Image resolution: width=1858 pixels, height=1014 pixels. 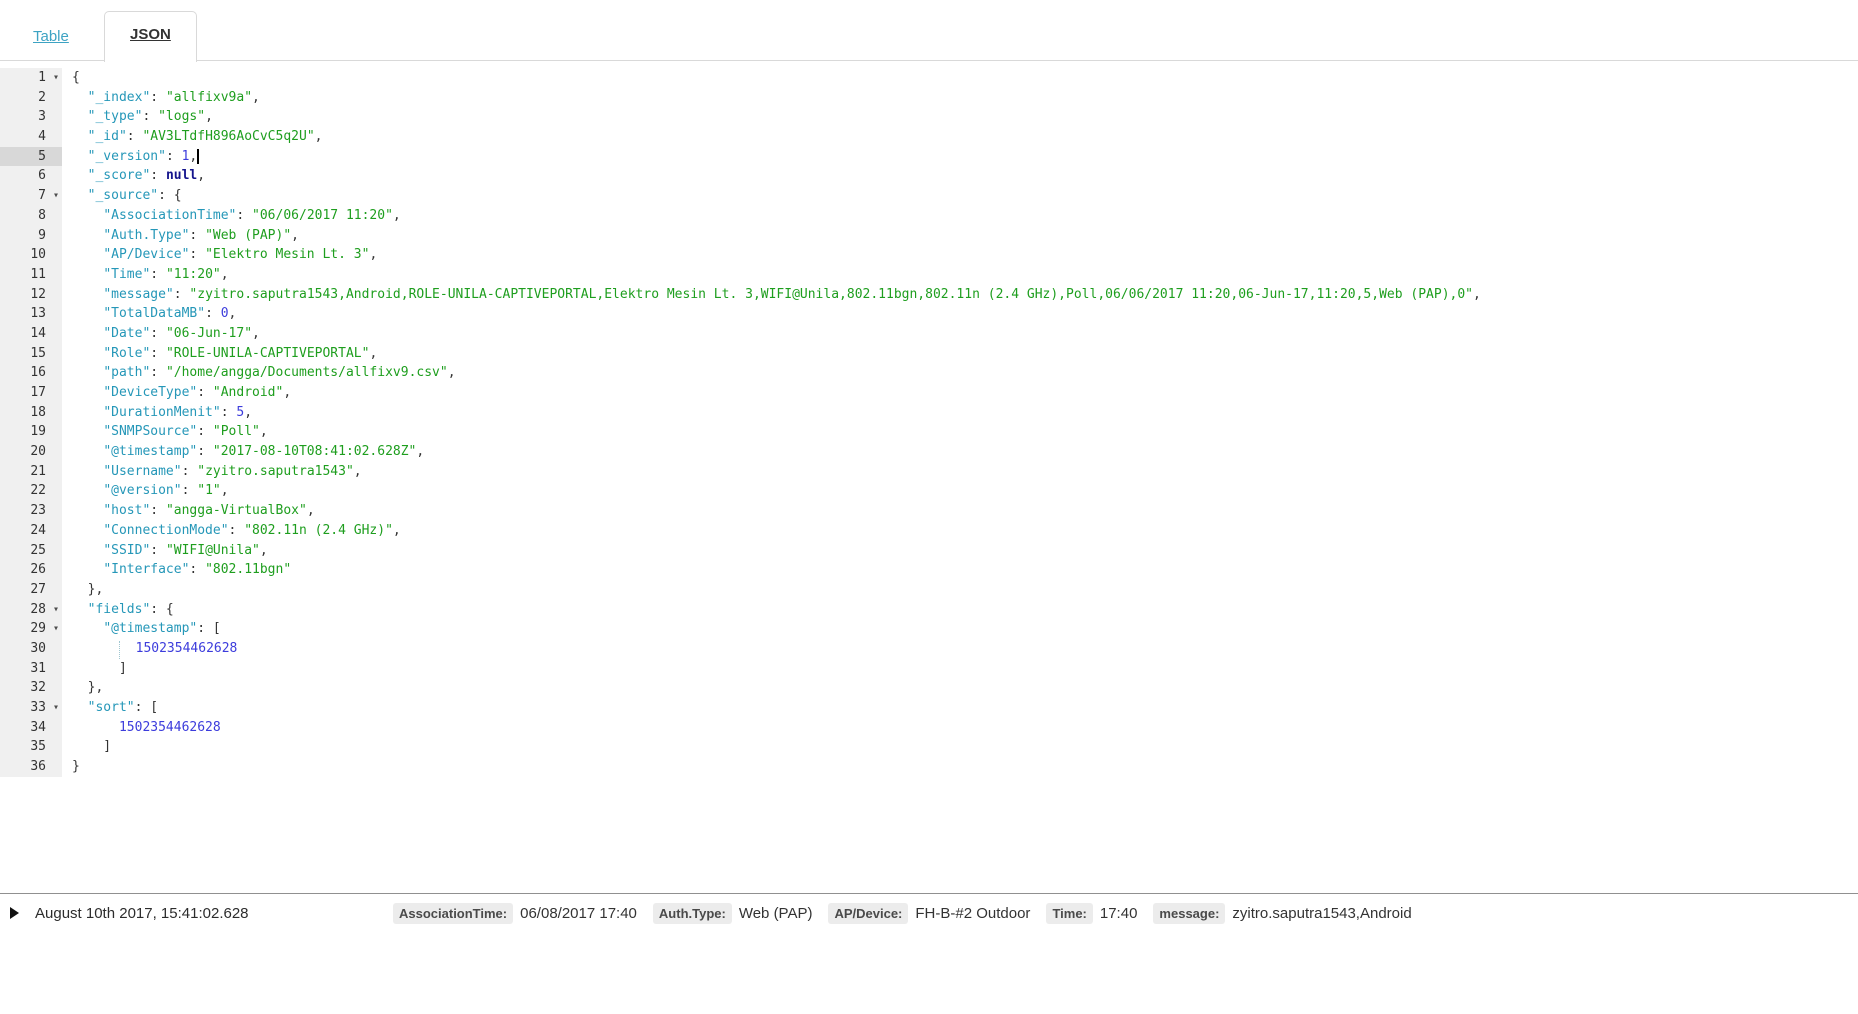 I want to click on gutter-line-number: 12, so click(x=31, y=294).